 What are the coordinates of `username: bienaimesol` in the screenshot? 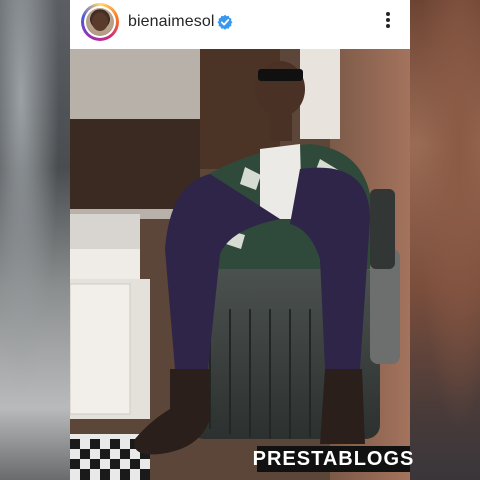 It's located at (171, 22).